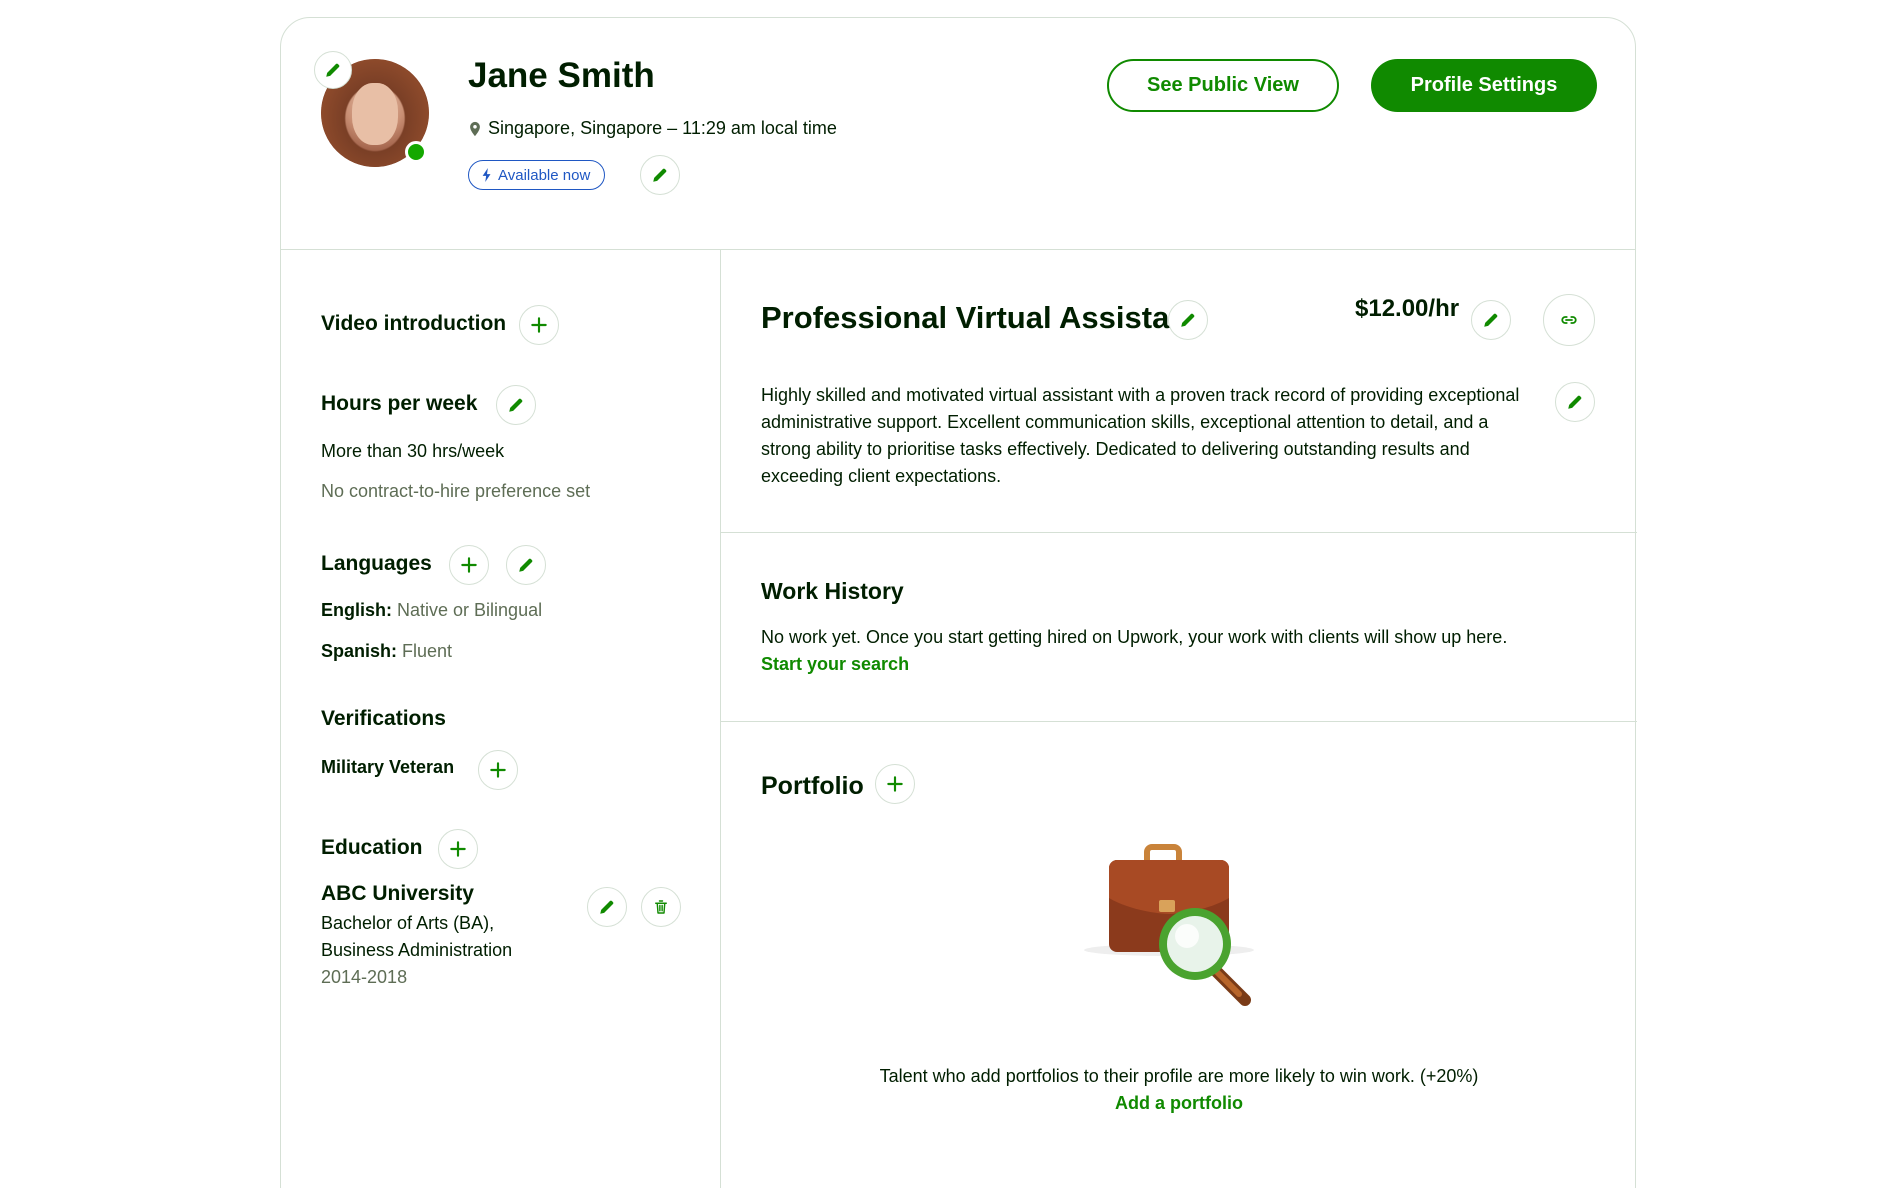 The image size is (1903, 1188). I want to click on degree-line: Business Administration, so click(417, 950).